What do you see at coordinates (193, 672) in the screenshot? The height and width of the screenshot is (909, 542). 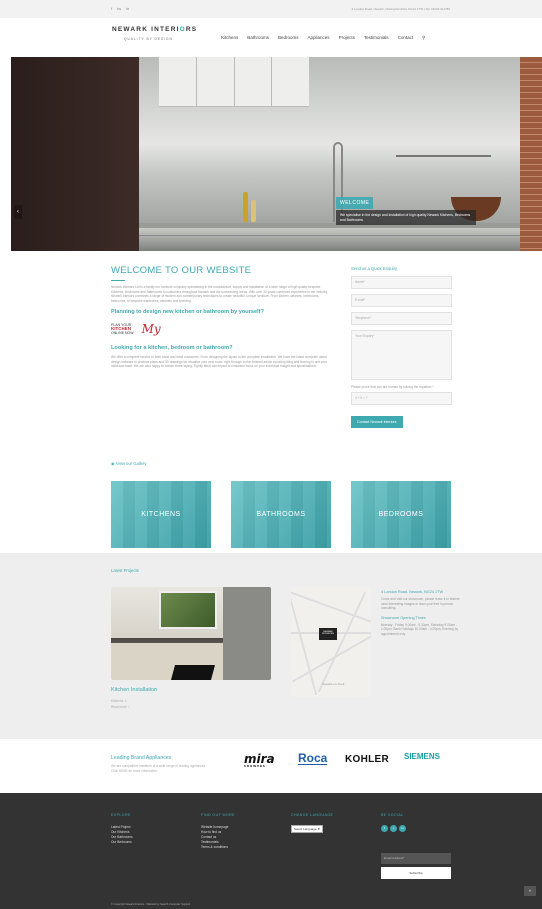 I see `photo-hob` at bounding box center [193, 672].